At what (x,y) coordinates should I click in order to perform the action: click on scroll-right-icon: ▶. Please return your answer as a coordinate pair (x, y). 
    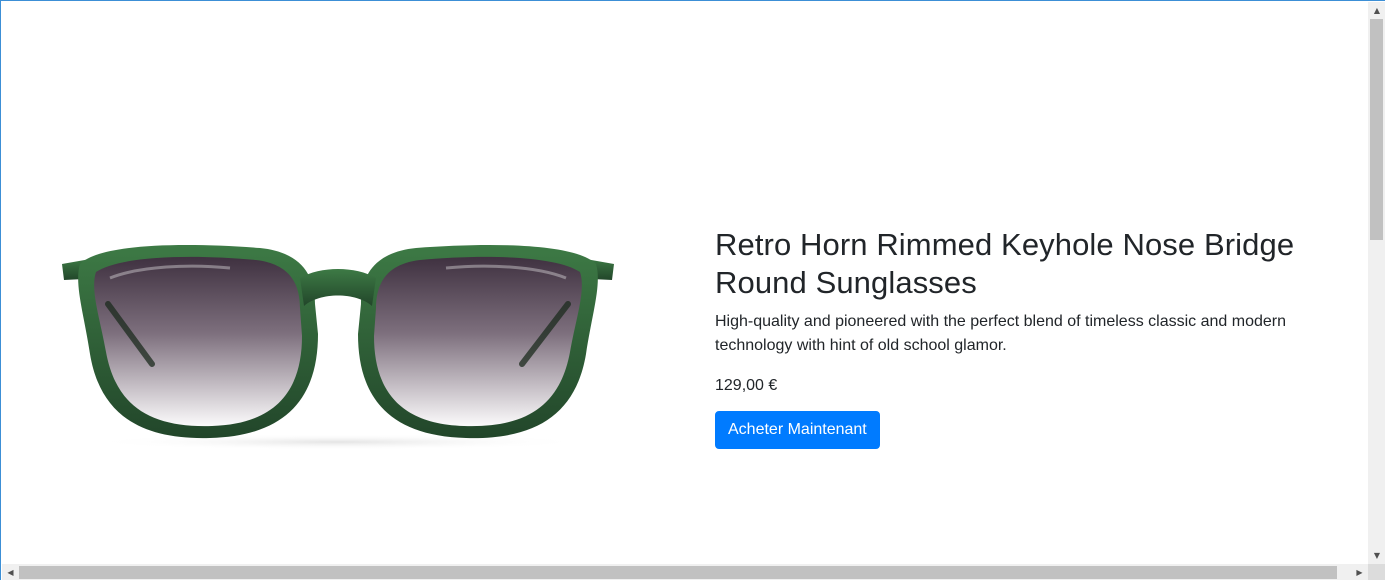
    Looking at the image, I should click on (1359, 572).